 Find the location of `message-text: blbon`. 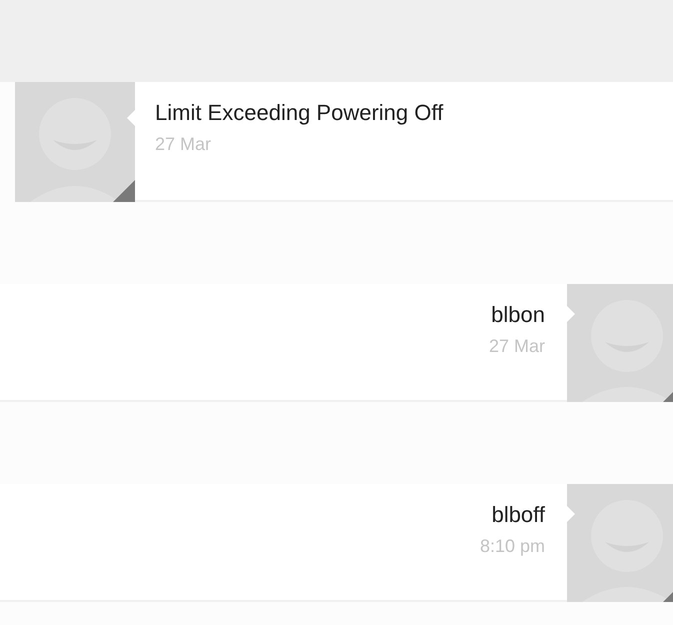

message-text: blbon is located at coordinates (518, 315).